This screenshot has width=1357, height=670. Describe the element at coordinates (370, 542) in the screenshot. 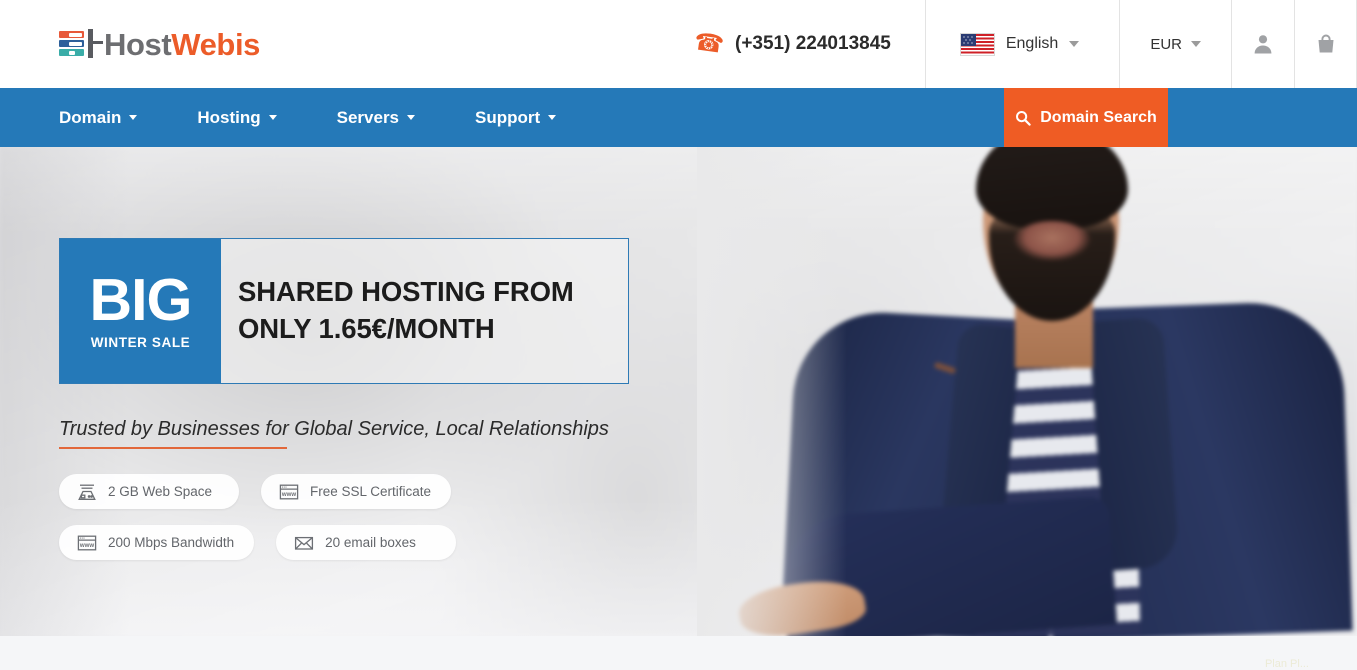

I see `feature-badge-label: 20 email boxes` at that location.